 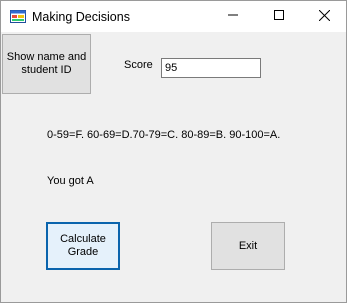 I want to click on calculate-grade-button: Calculate Grade, so click(x=83, y=246).